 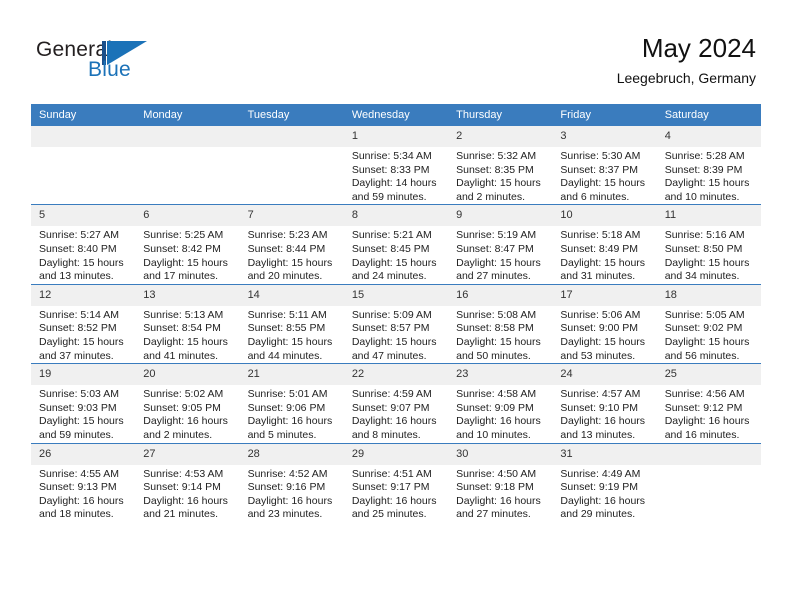 I want to click on day-number: 2, so click(x=500, y=136).